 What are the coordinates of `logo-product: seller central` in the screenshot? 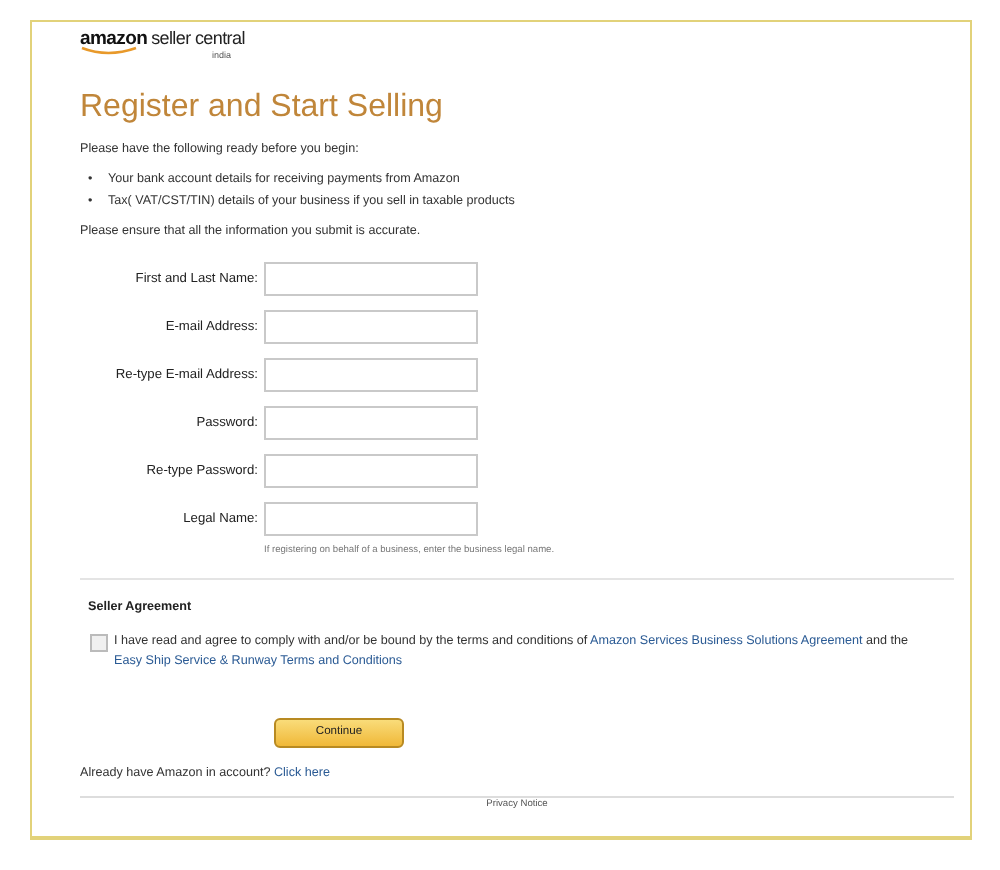 It's located at (198, 38).